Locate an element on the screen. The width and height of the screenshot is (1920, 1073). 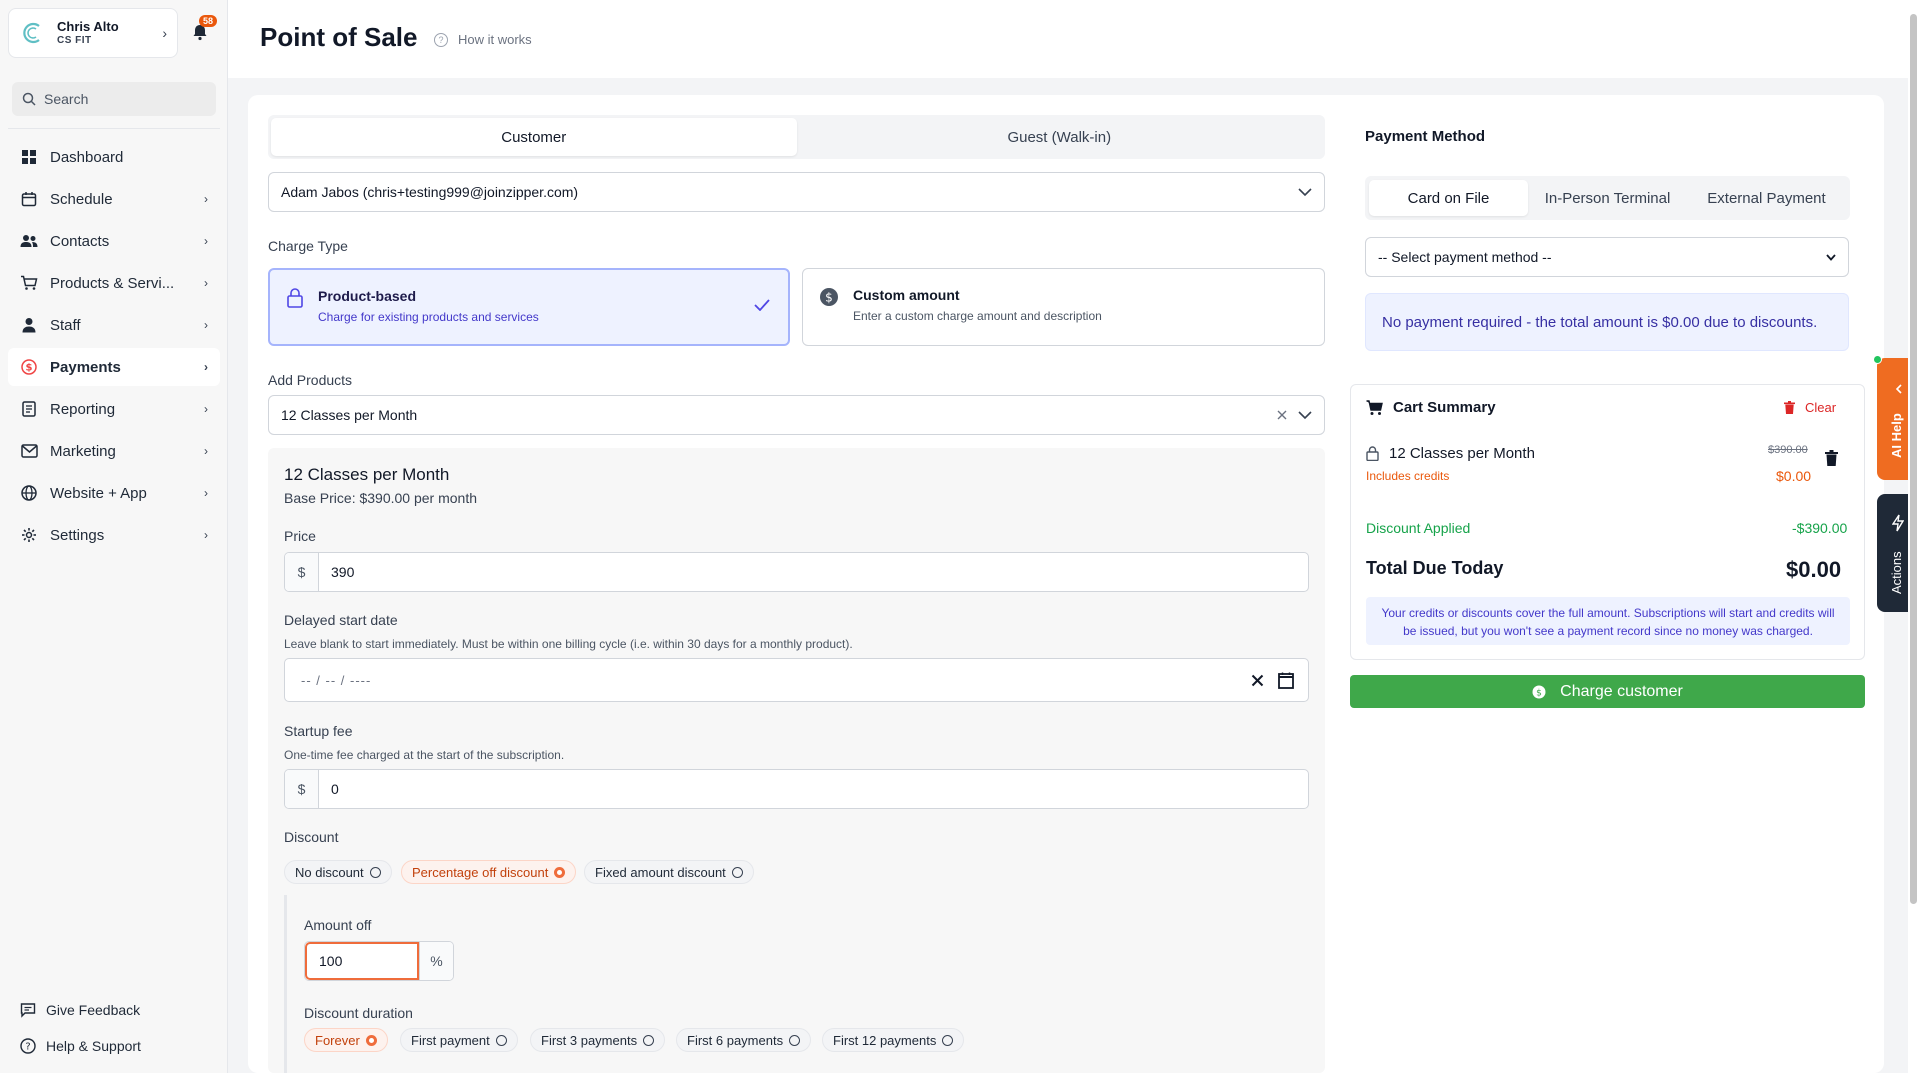
tab-card-on-file: Card on File is located at coordinates (1448, 198).